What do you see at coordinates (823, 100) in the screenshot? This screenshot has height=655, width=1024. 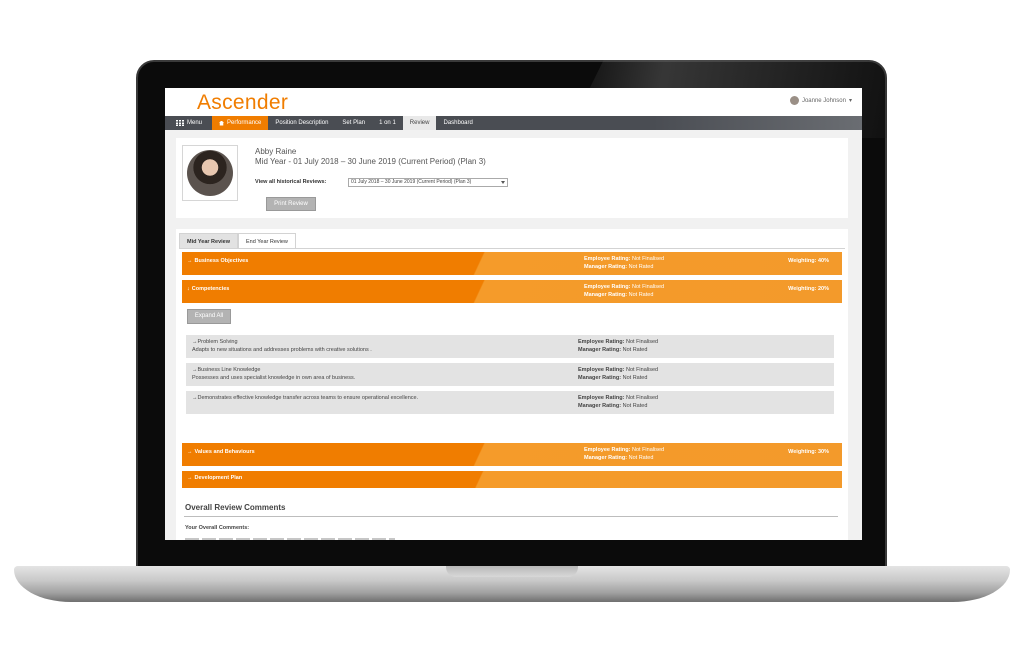 I see `user-name: Joanne Johnson` at bounding box center [823, 100].